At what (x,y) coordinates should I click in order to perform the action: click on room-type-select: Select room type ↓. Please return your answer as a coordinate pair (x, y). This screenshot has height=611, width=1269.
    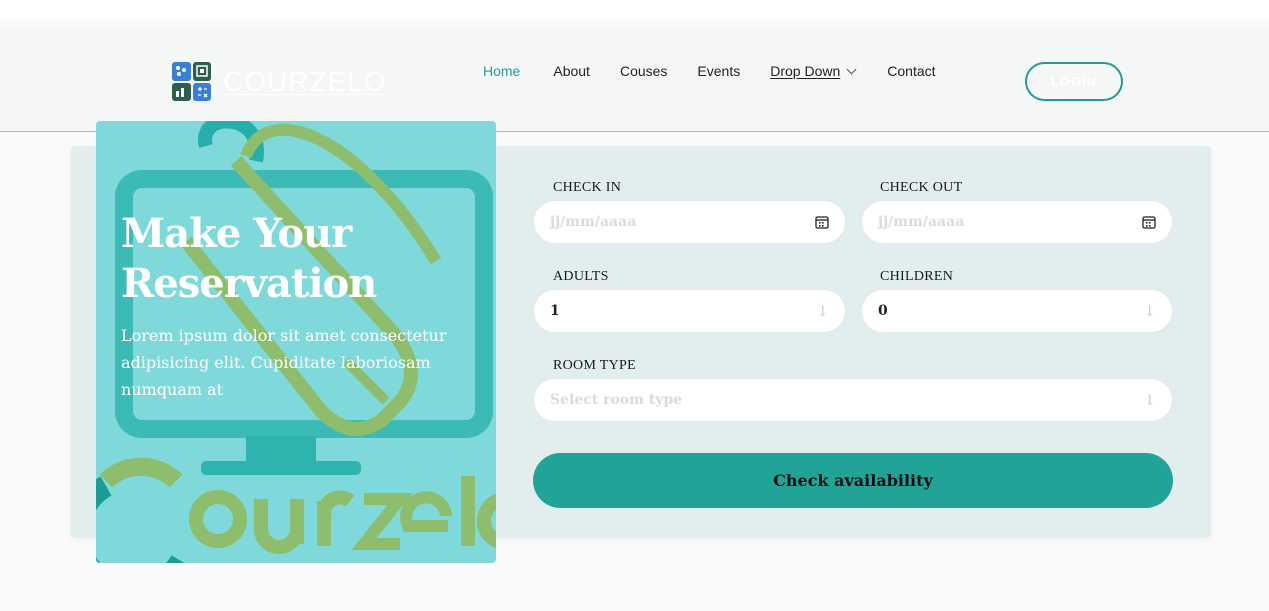
    Looking at the image, I should click on (853, 400).